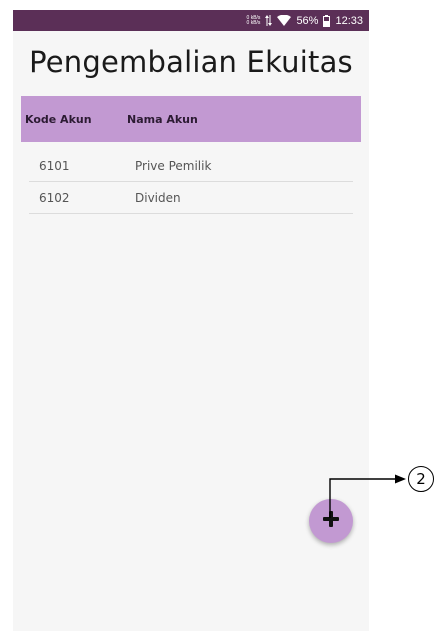 The width and height of the screenshot is (444, 634). Describe the element at coordinates (367, 496) in the screenshot. I see `annotation-arrow` at that location.